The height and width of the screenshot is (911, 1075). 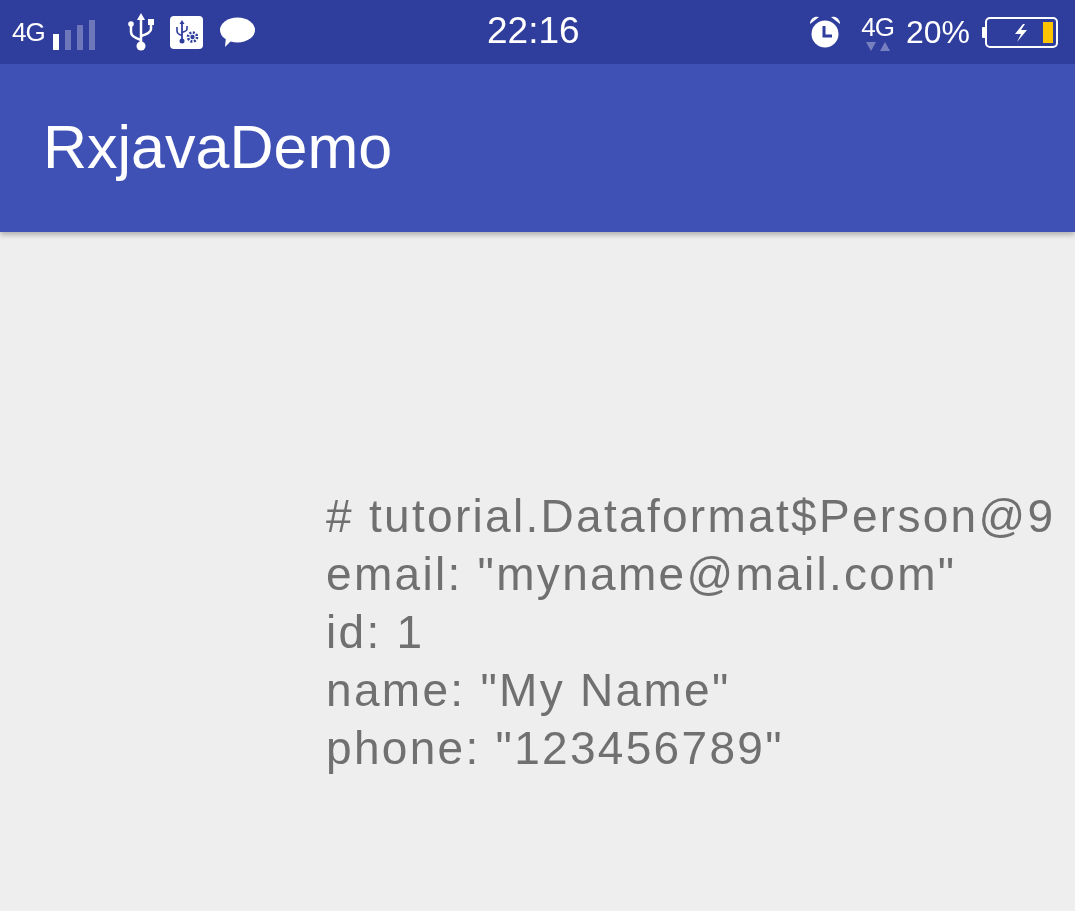 I want to click on alarm-clock-icon, so click(x=825, y=32).